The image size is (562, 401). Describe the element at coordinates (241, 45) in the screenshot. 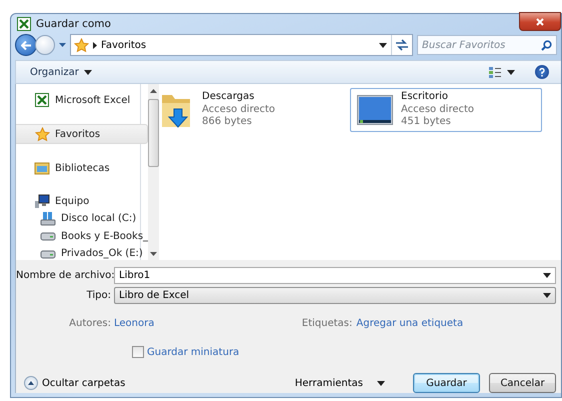

I see `address-bar: Favoritos` at that location.